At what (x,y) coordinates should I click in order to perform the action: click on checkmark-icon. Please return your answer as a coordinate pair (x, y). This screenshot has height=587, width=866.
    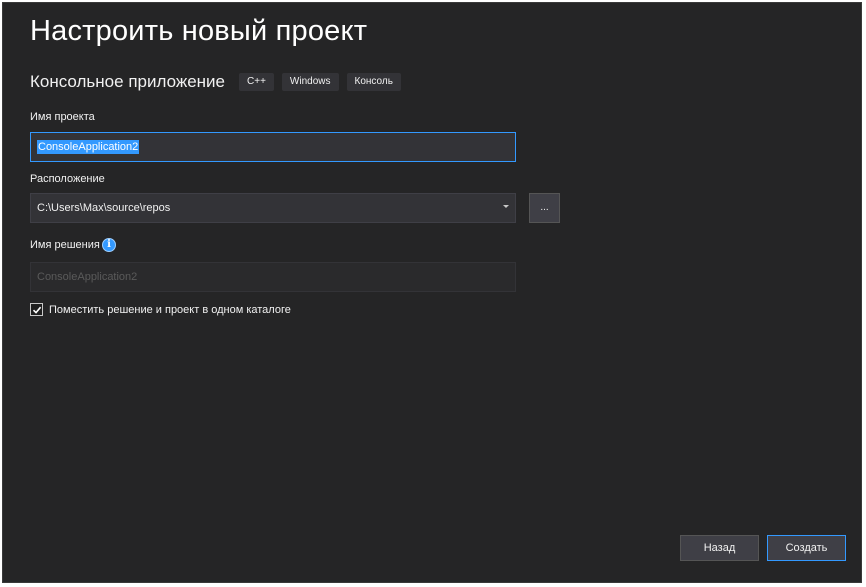
    Looking at the image, I should click on (36, 310).